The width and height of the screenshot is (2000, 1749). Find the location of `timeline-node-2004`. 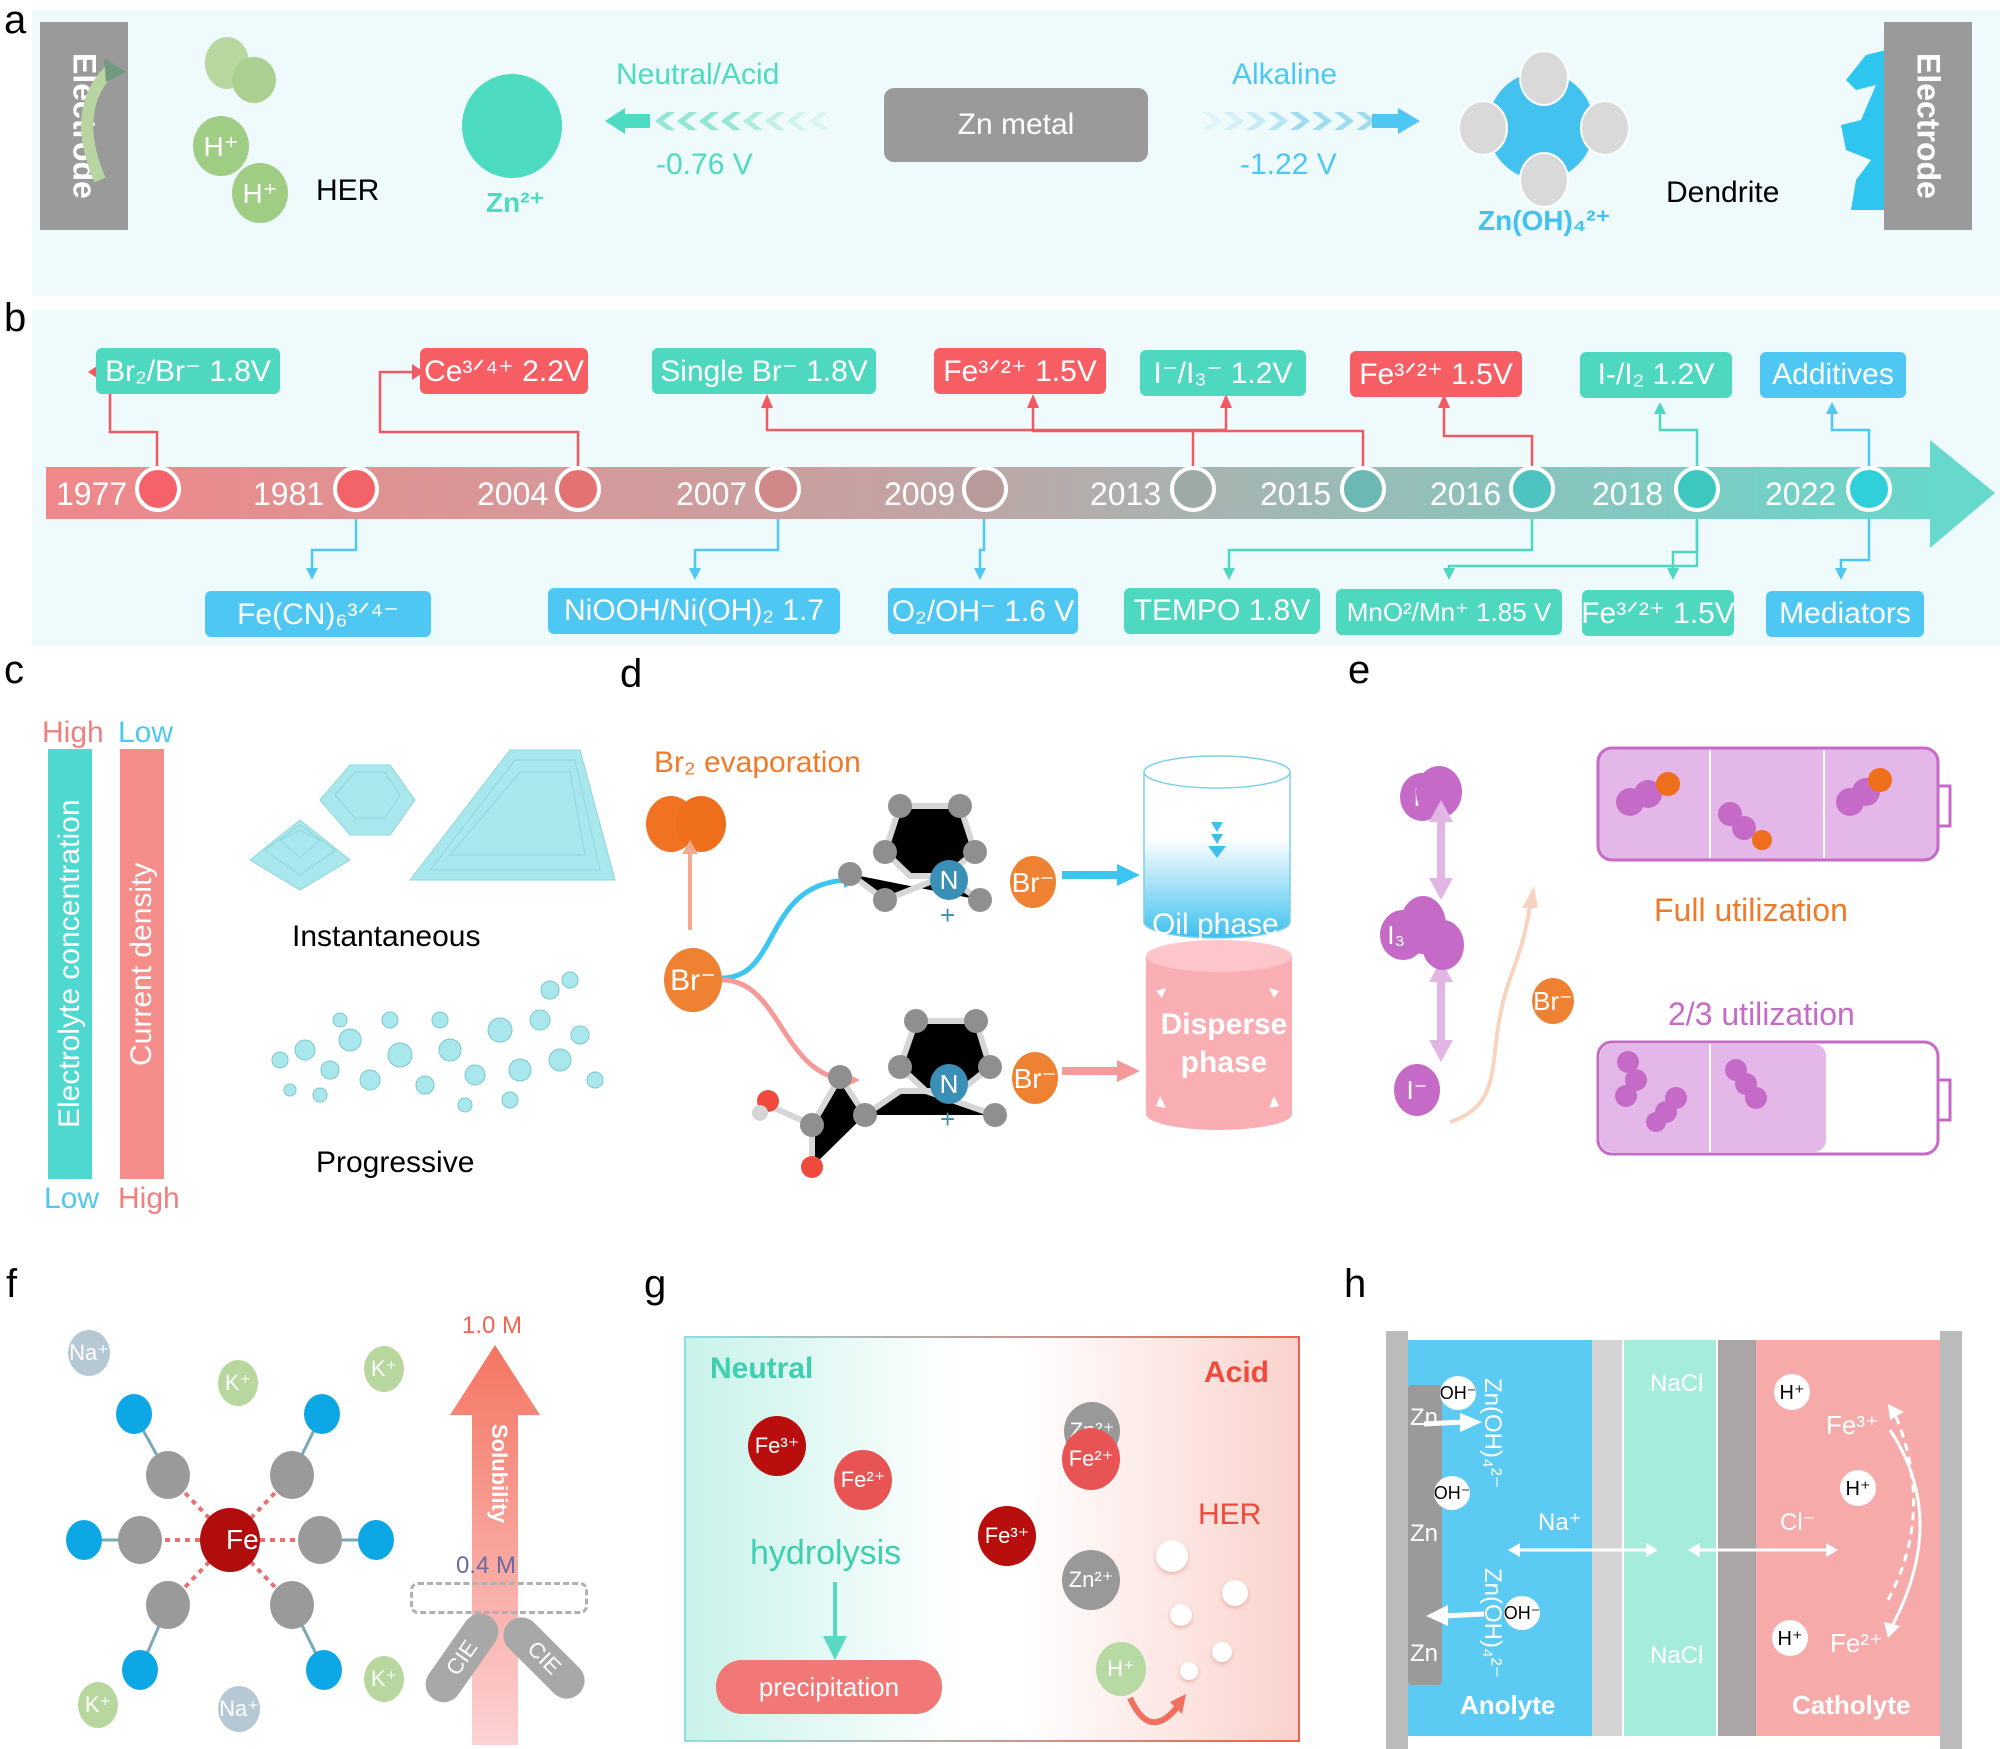

timeline-node-2004 is located at coordinates (578, 489).